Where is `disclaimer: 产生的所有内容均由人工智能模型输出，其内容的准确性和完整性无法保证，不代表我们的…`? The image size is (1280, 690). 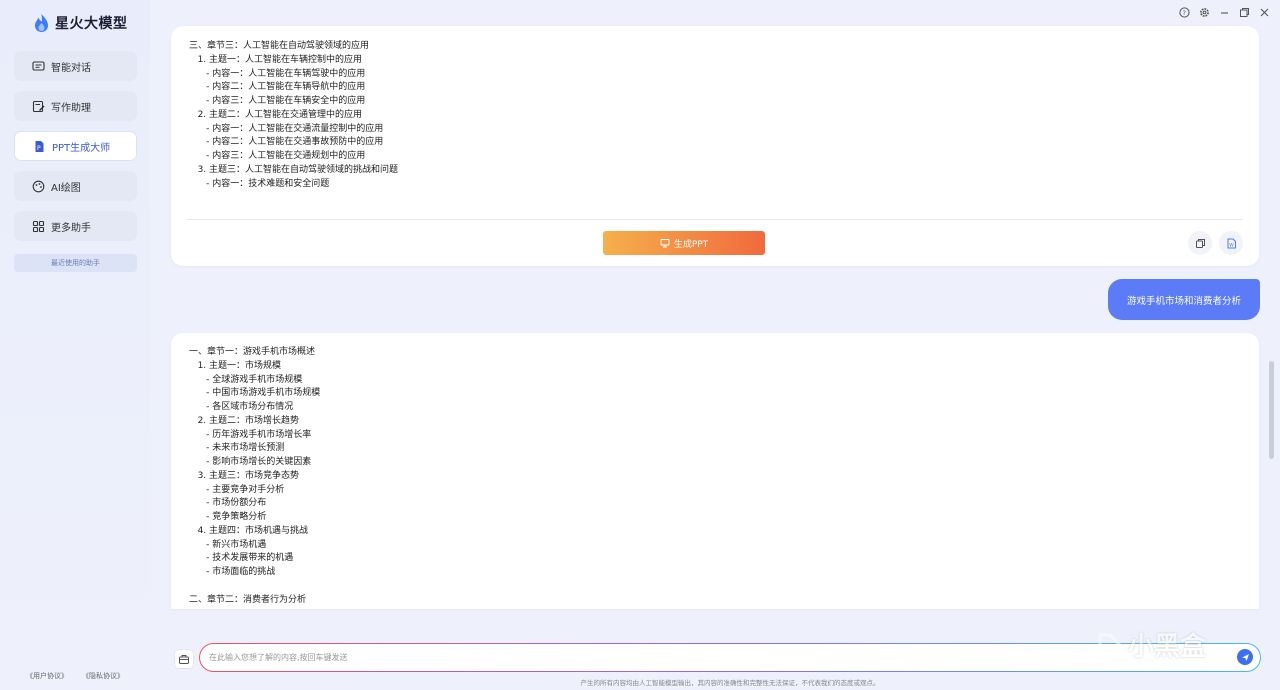
disclaimer: 产生的所有内容均由人工智能模型输出，其内容的准确性和完整性无法保证，不代表我们的… is located at coordinates (730, 683).